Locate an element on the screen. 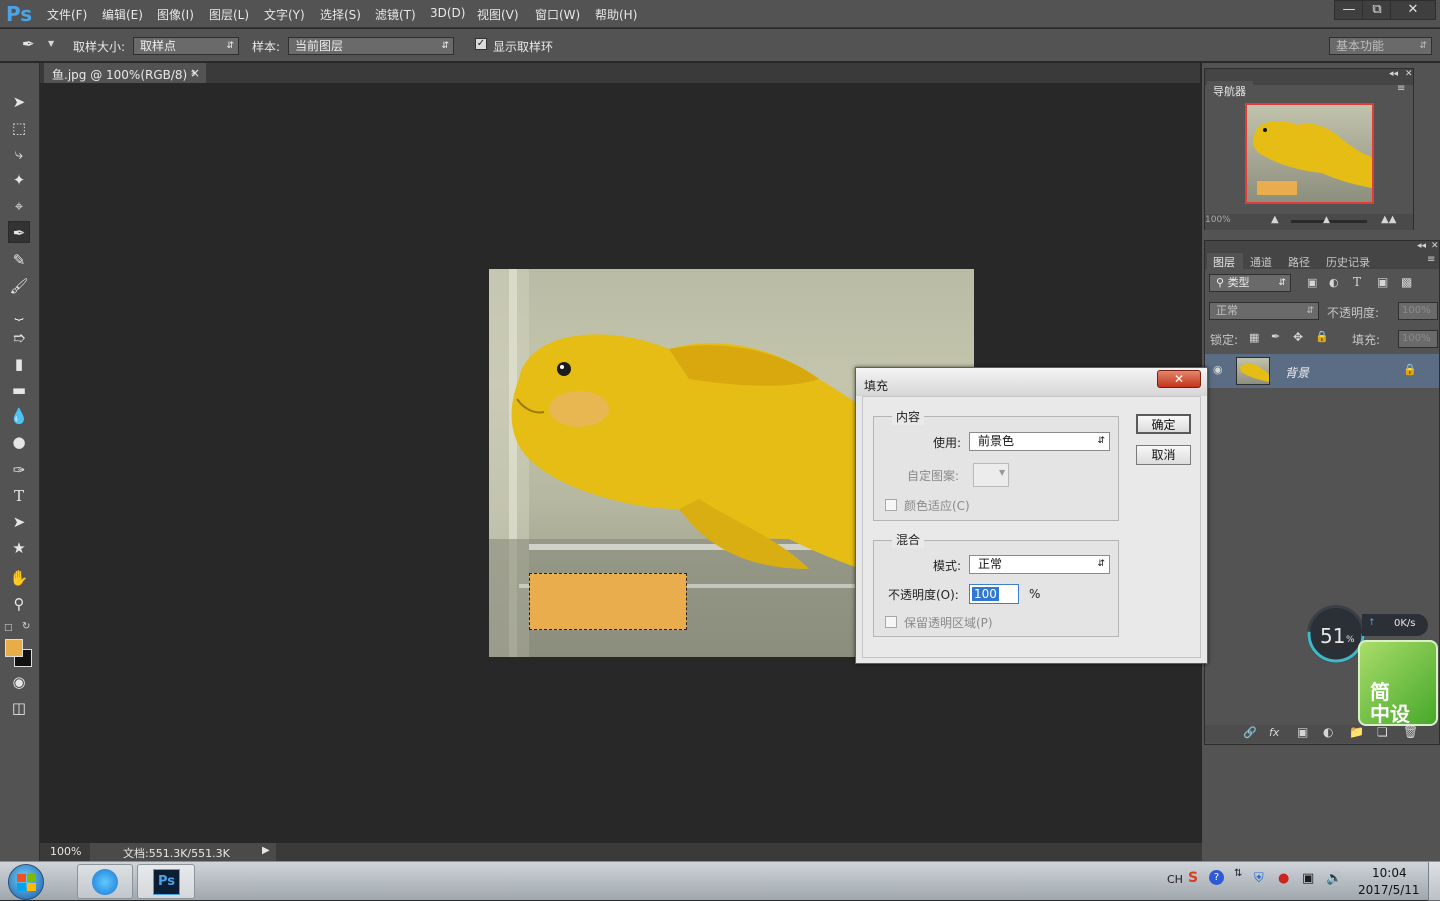 This screenshot has width=1440, height=901. workspace-select: 基本功能 ⇵ is located at coordinates (1380, 46).